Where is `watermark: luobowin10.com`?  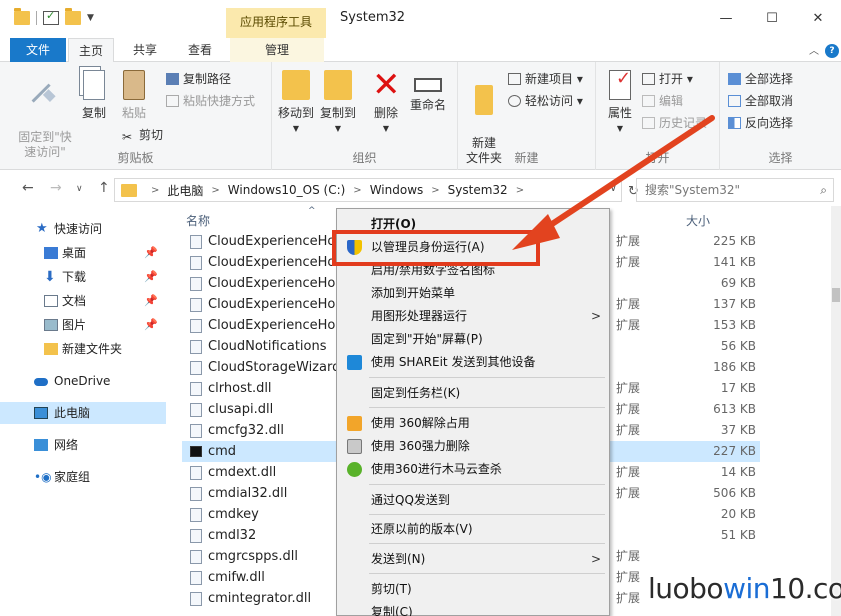
watermark: luobowin10.com is located at coordinates (744, 588).